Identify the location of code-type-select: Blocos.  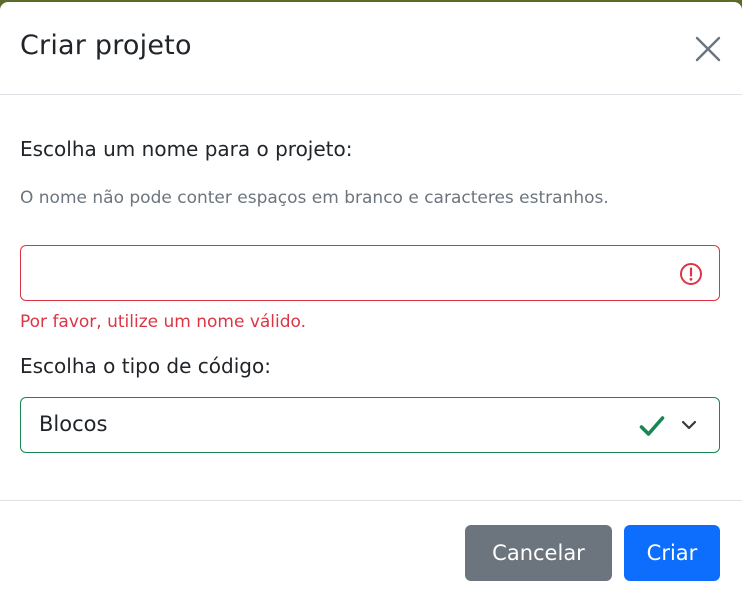
(370, 425).